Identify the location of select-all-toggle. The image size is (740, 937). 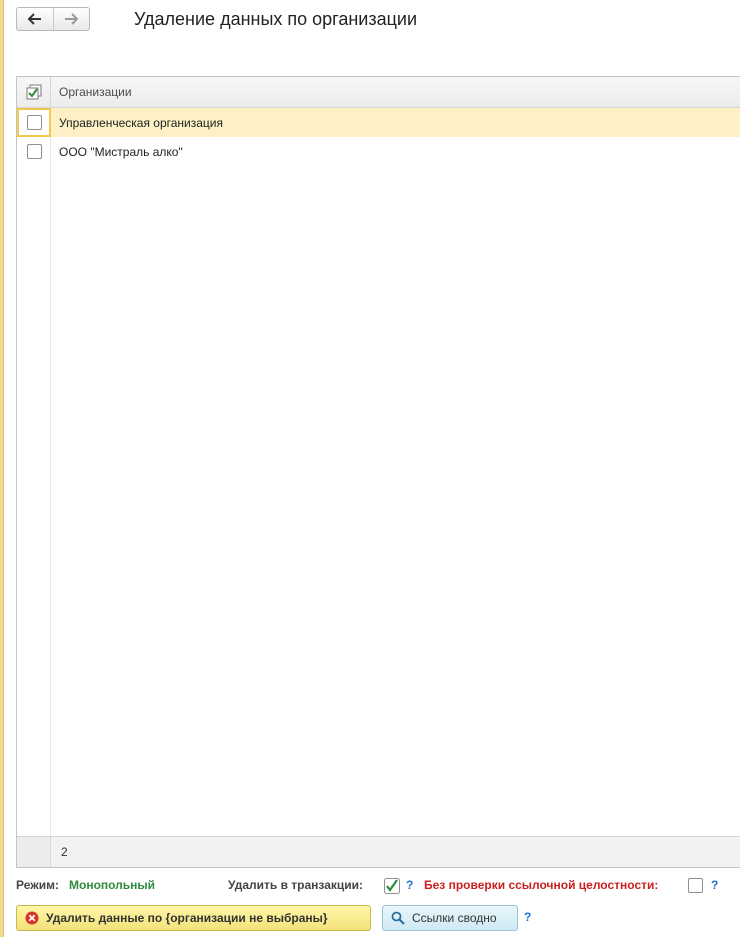
(34, 92).